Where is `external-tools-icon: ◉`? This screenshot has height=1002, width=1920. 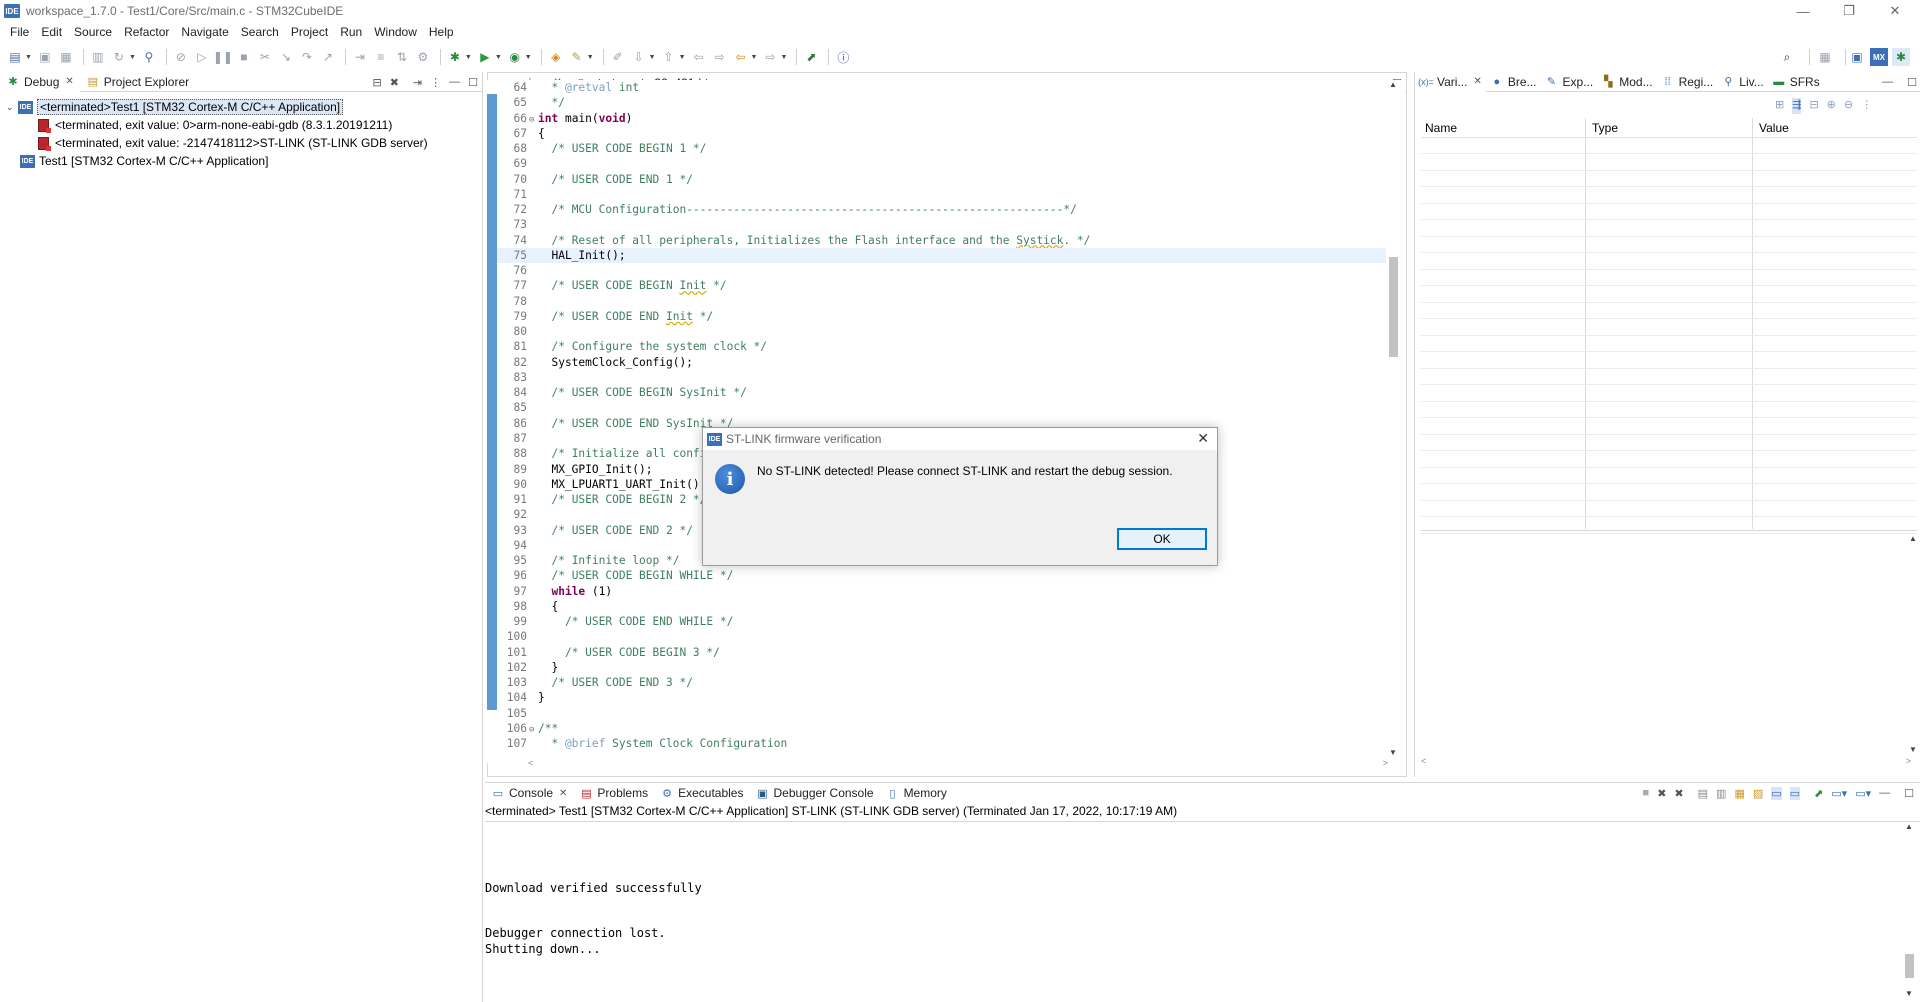
external-tools-icon: ◉ is located at coordinates (515, 57).